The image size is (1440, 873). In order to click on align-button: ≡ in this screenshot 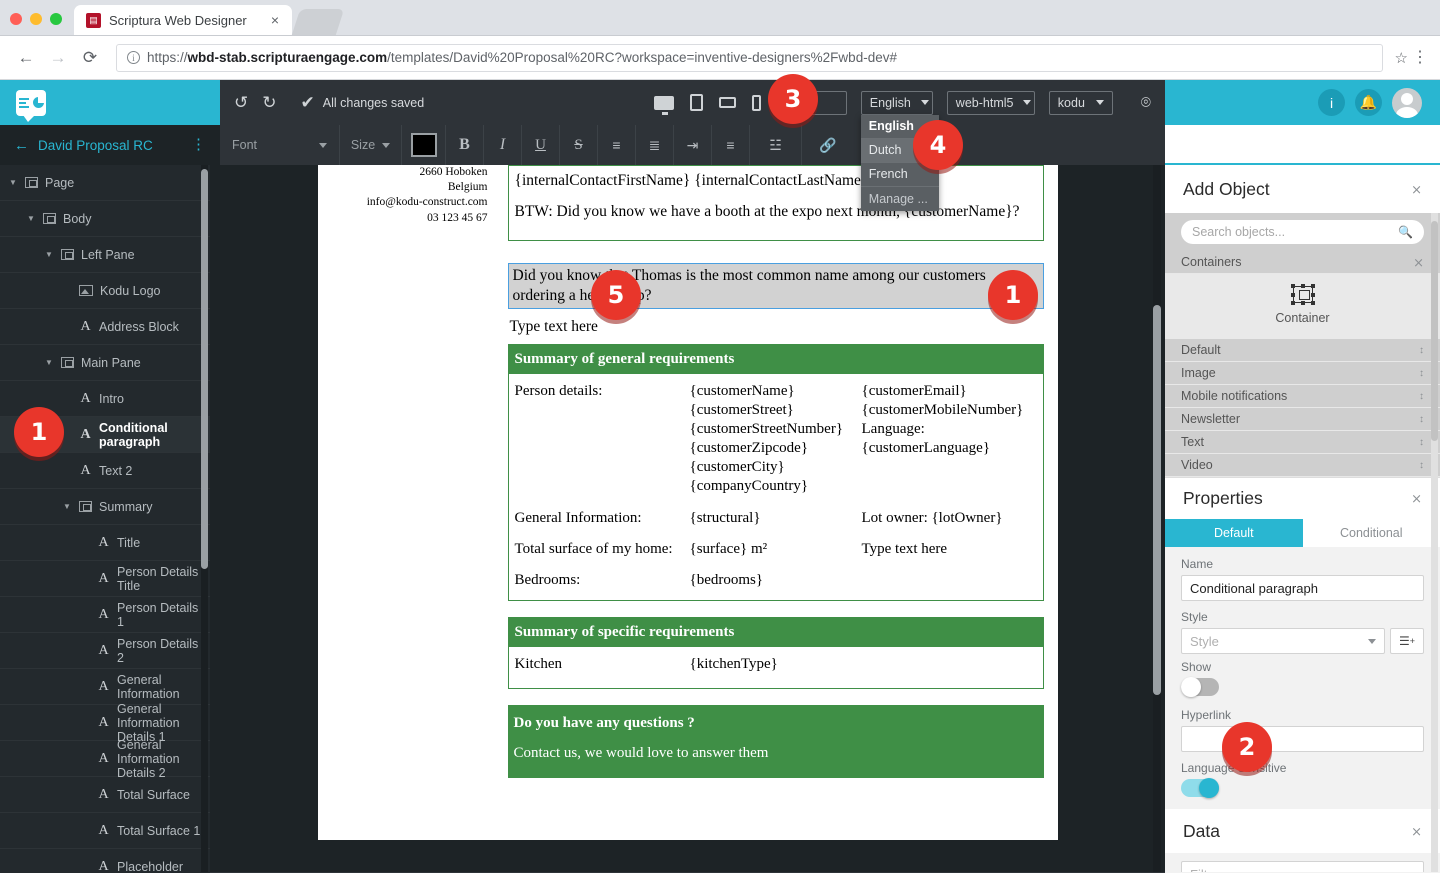, I will do `click(731, 145)`.